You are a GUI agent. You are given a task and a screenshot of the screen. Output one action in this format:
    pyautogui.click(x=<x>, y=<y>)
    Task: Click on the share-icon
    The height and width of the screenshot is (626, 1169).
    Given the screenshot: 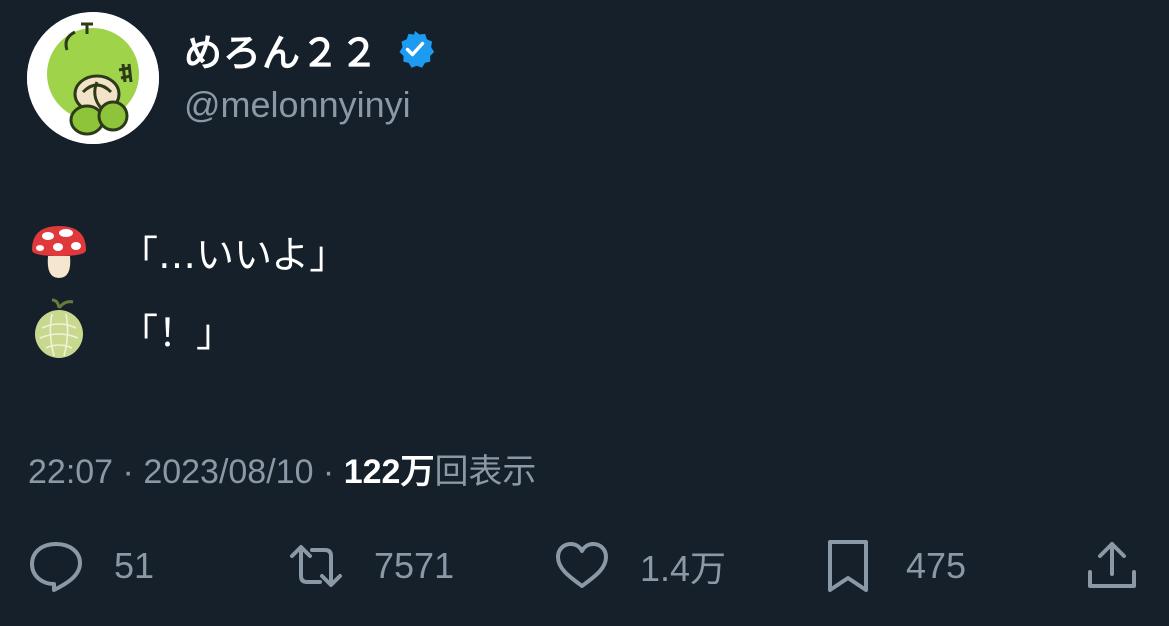 What is the action you would take?
    pyautogui.click(x=1112, y=565)
    